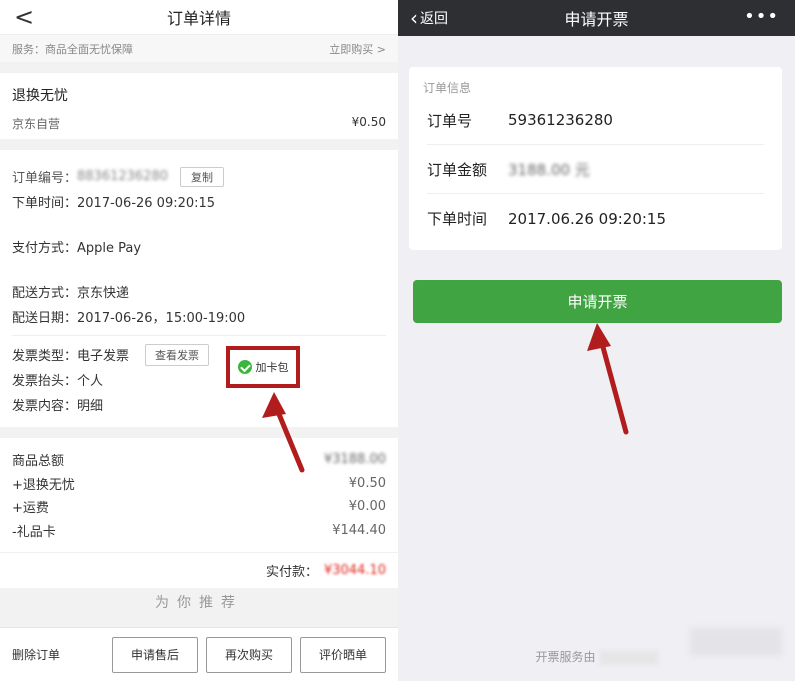 Image resolution: width=795 pixels, height=681 pixels. Describe the element at coordinates (199, 570) in the screenshot. I see `paid-amount-row: 实付款： ¥3044.10` at that location.